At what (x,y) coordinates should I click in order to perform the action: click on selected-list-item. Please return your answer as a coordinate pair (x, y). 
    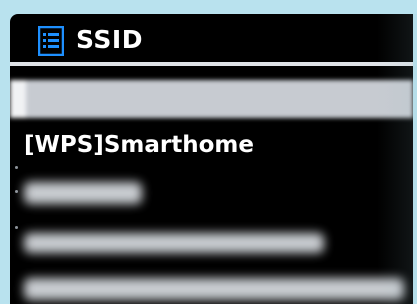
    Looking at the image, I should click on (211, 99).